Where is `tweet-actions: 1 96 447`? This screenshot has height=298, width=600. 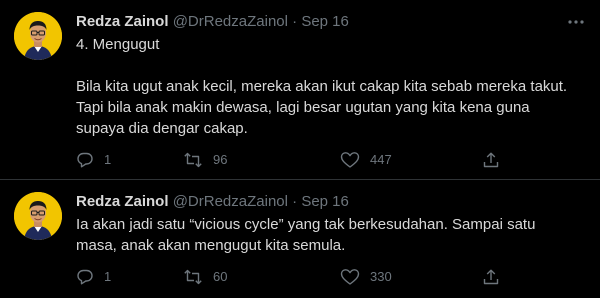 tweet-actions: 1 96 447 is located at coordinates (291, 160).